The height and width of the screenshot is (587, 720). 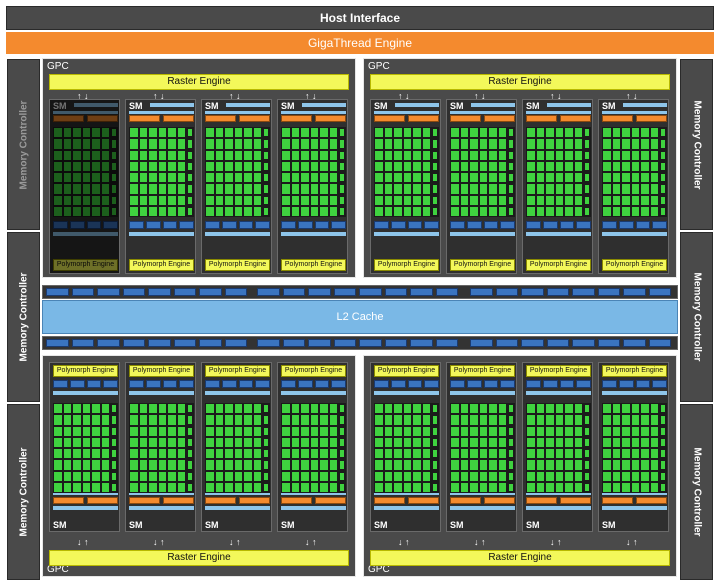 What do you see at coordinates (520, 558) in the screenshot?
I see `raster-engine: Raster Engine` at bounding box center [520, 558].